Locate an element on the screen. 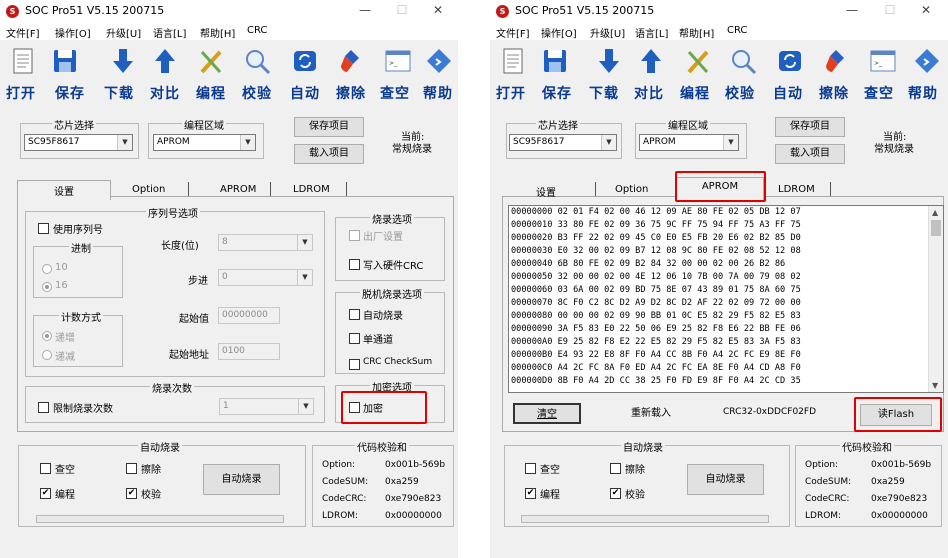 The width and height of the screenshot is (948, 558). burn-times-combo: 1 ▼ is located at coordinates (266, 406).